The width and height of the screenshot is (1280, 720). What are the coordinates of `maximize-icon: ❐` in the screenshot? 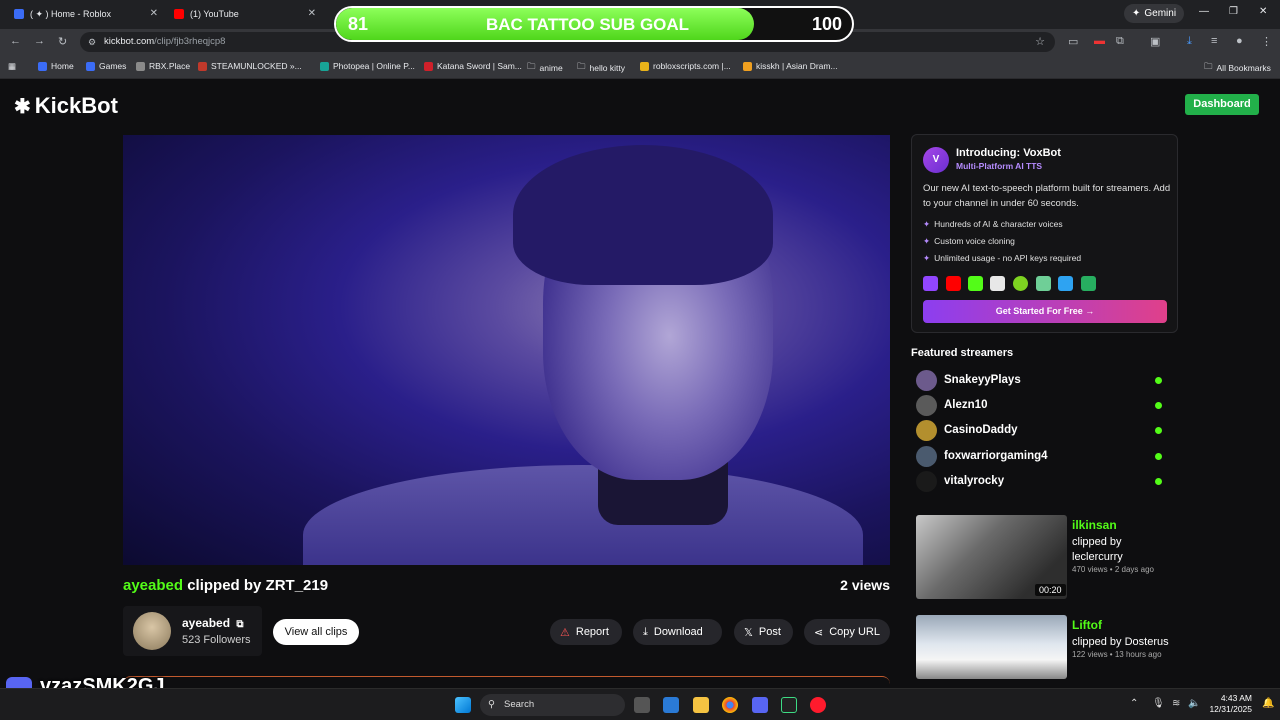 It's located at (1233, 11).